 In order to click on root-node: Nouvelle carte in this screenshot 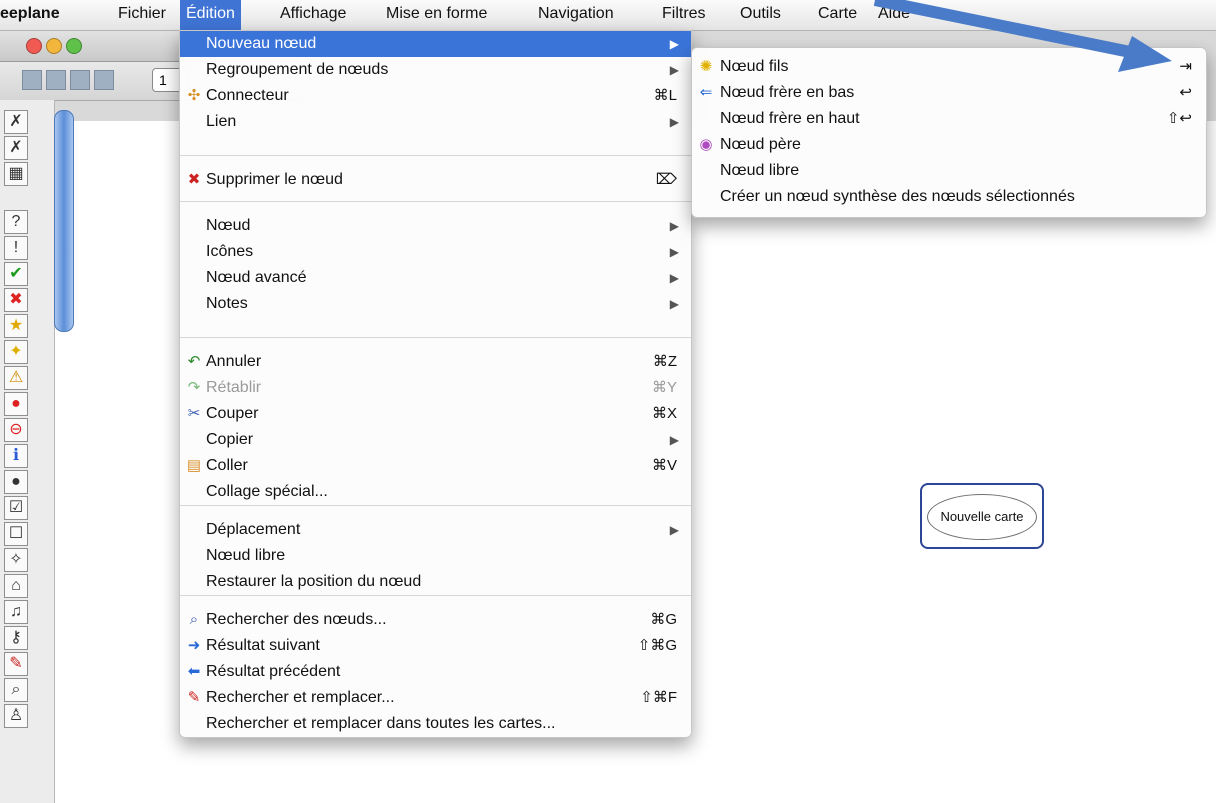, I will do `click(982, 516)`.